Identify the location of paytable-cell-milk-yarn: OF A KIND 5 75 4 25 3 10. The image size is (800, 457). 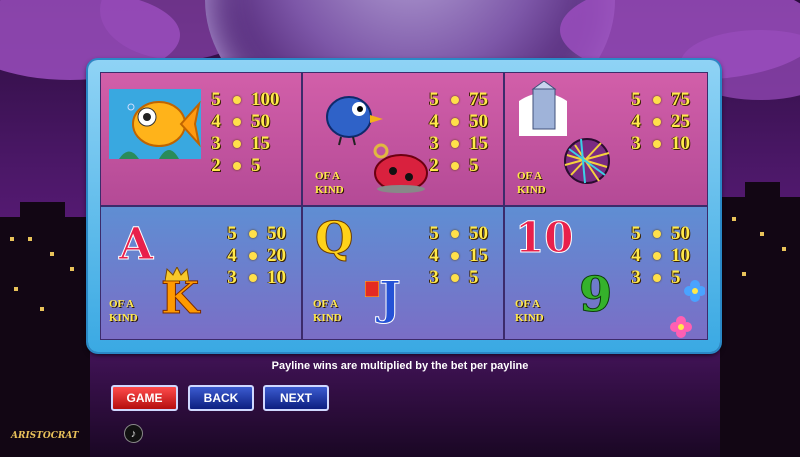
(606, 139).